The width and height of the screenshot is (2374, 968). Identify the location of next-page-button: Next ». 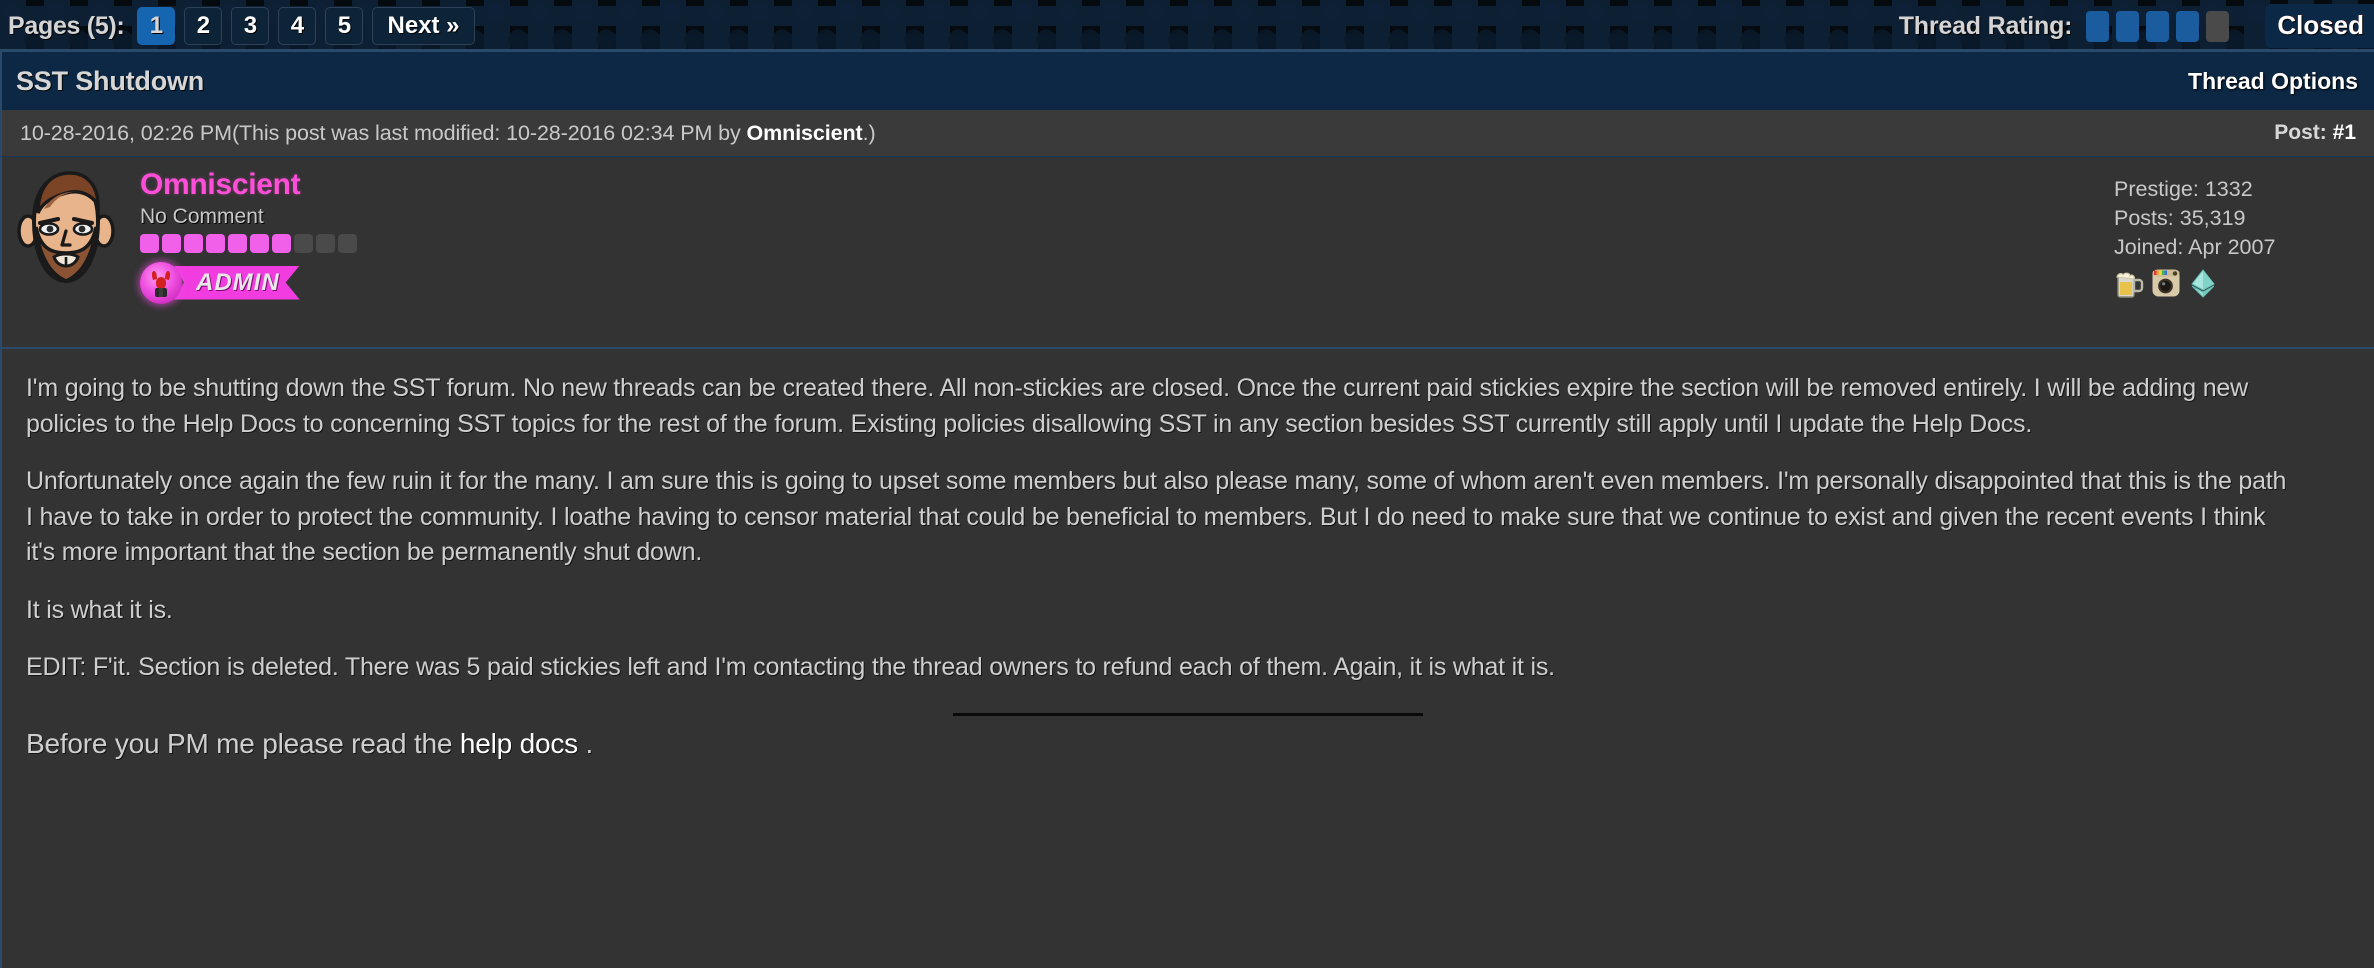
(423, 26).